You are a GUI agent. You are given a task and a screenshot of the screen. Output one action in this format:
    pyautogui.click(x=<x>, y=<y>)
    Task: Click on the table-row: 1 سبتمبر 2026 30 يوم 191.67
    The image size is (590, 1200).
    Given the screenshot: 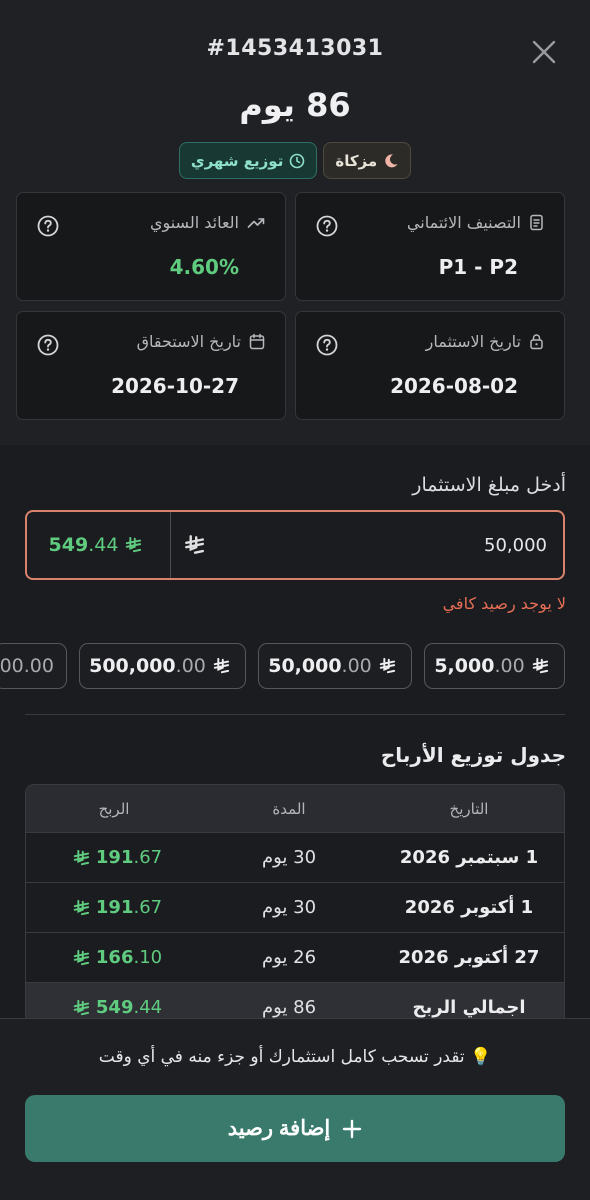 What is the action you would take?
    pyautogui.click(x=295, y=858)
    